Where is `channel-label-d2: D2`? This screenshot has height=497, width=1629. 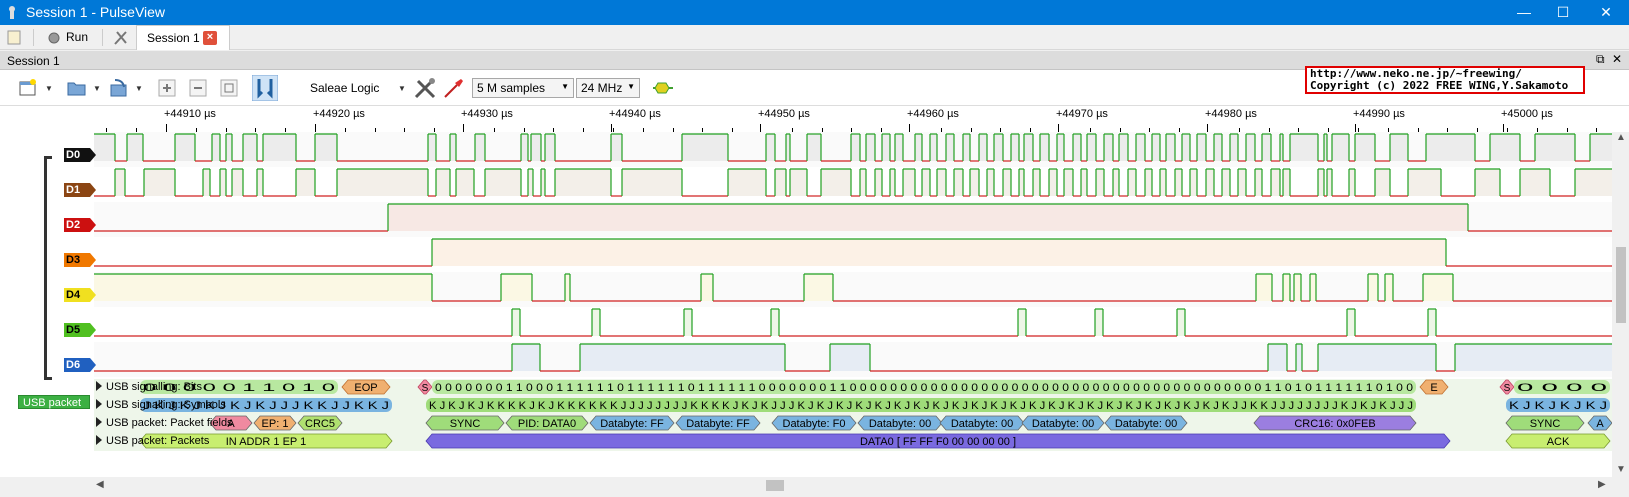
channel-label-d2: D2 is located at coordinates (80, 225).